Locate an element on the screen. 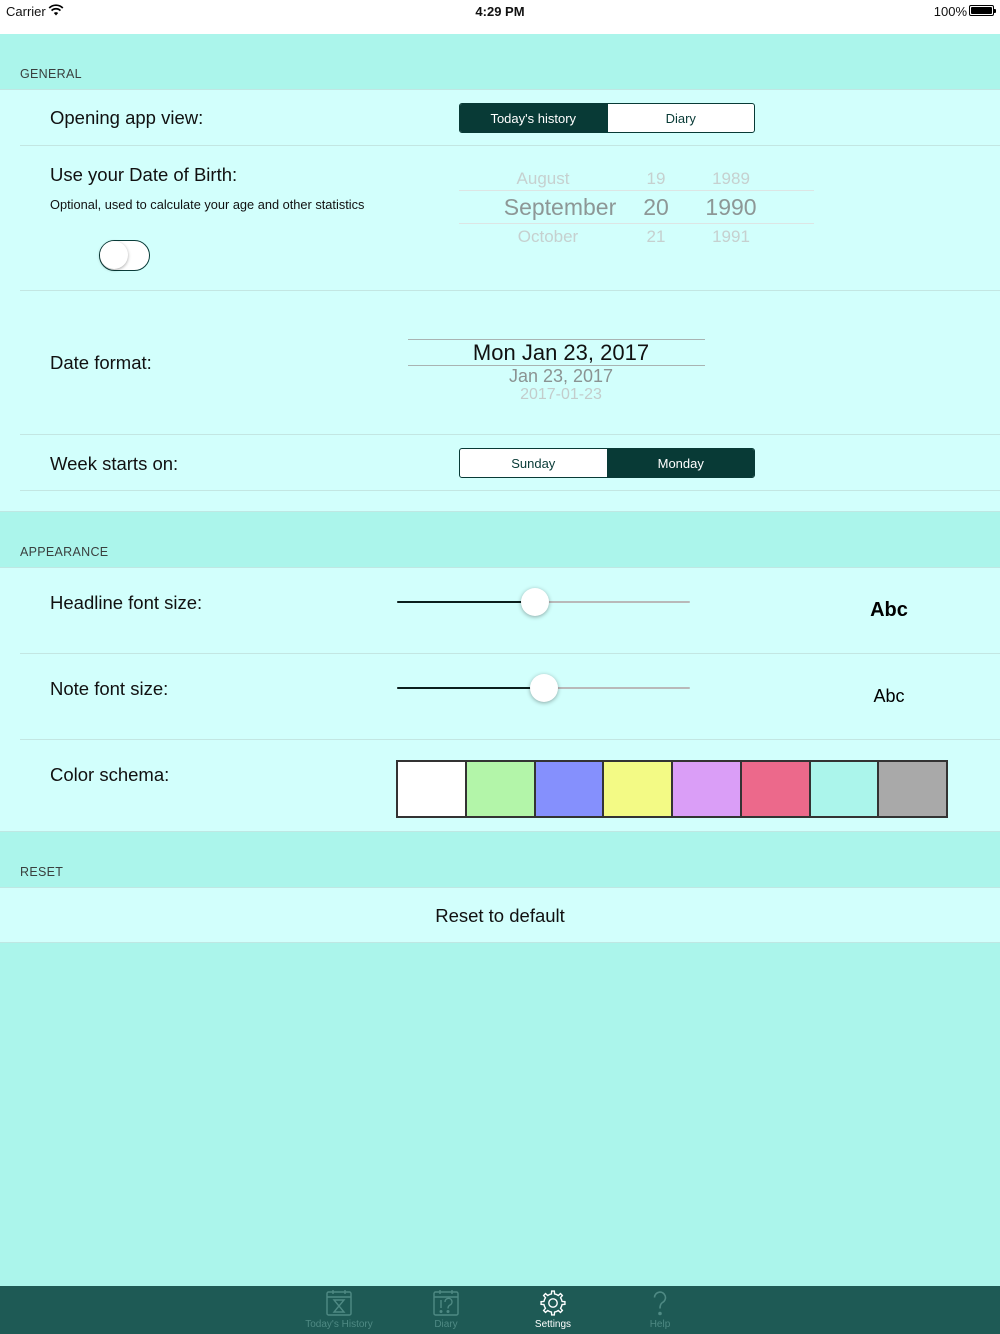 The image size is (1000, 1334). date-format-option-clip: 2017-01-23 is located at coordinates (561, 393).